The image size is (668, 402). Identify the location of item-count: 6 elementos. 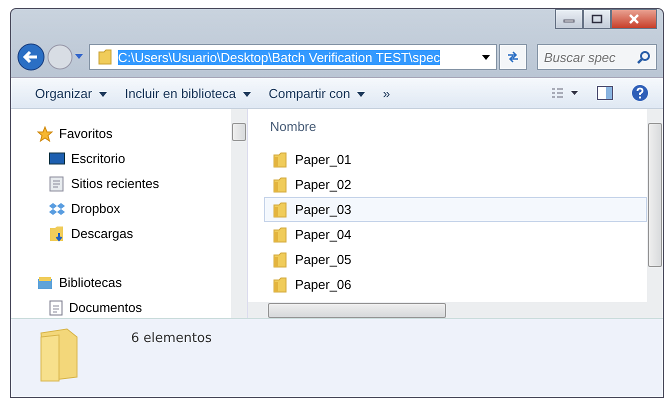
(171, 338).